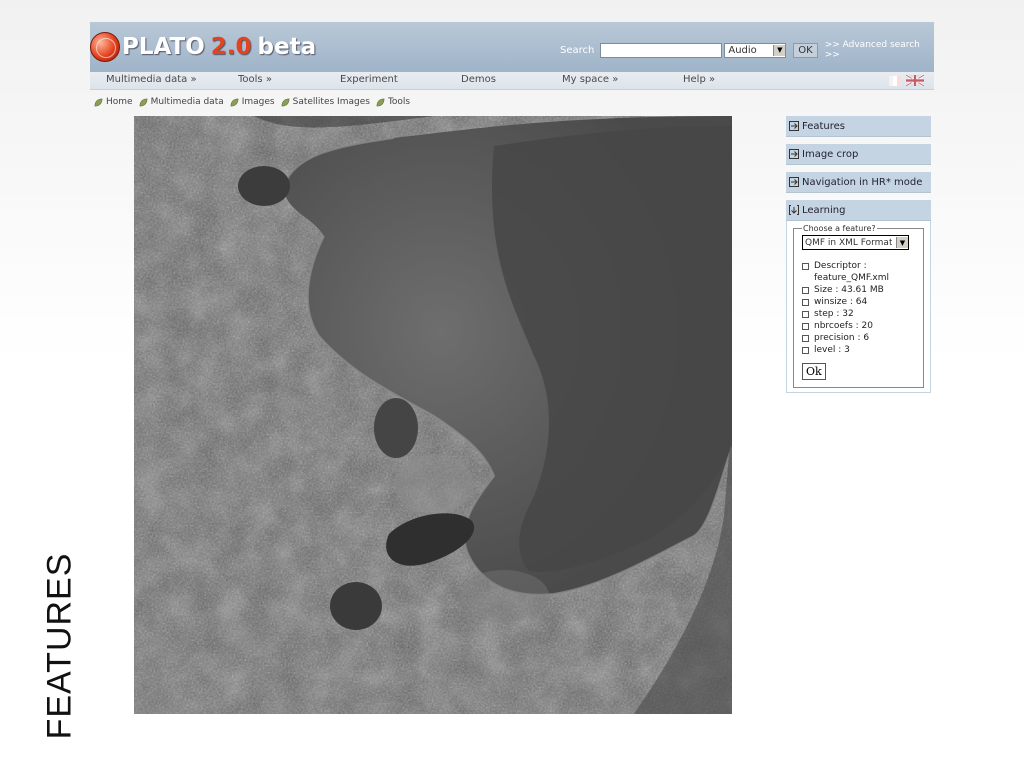  Describe the element at coordinates (824, 210) in the screenshot. I see `section-label: Learning` at that location.